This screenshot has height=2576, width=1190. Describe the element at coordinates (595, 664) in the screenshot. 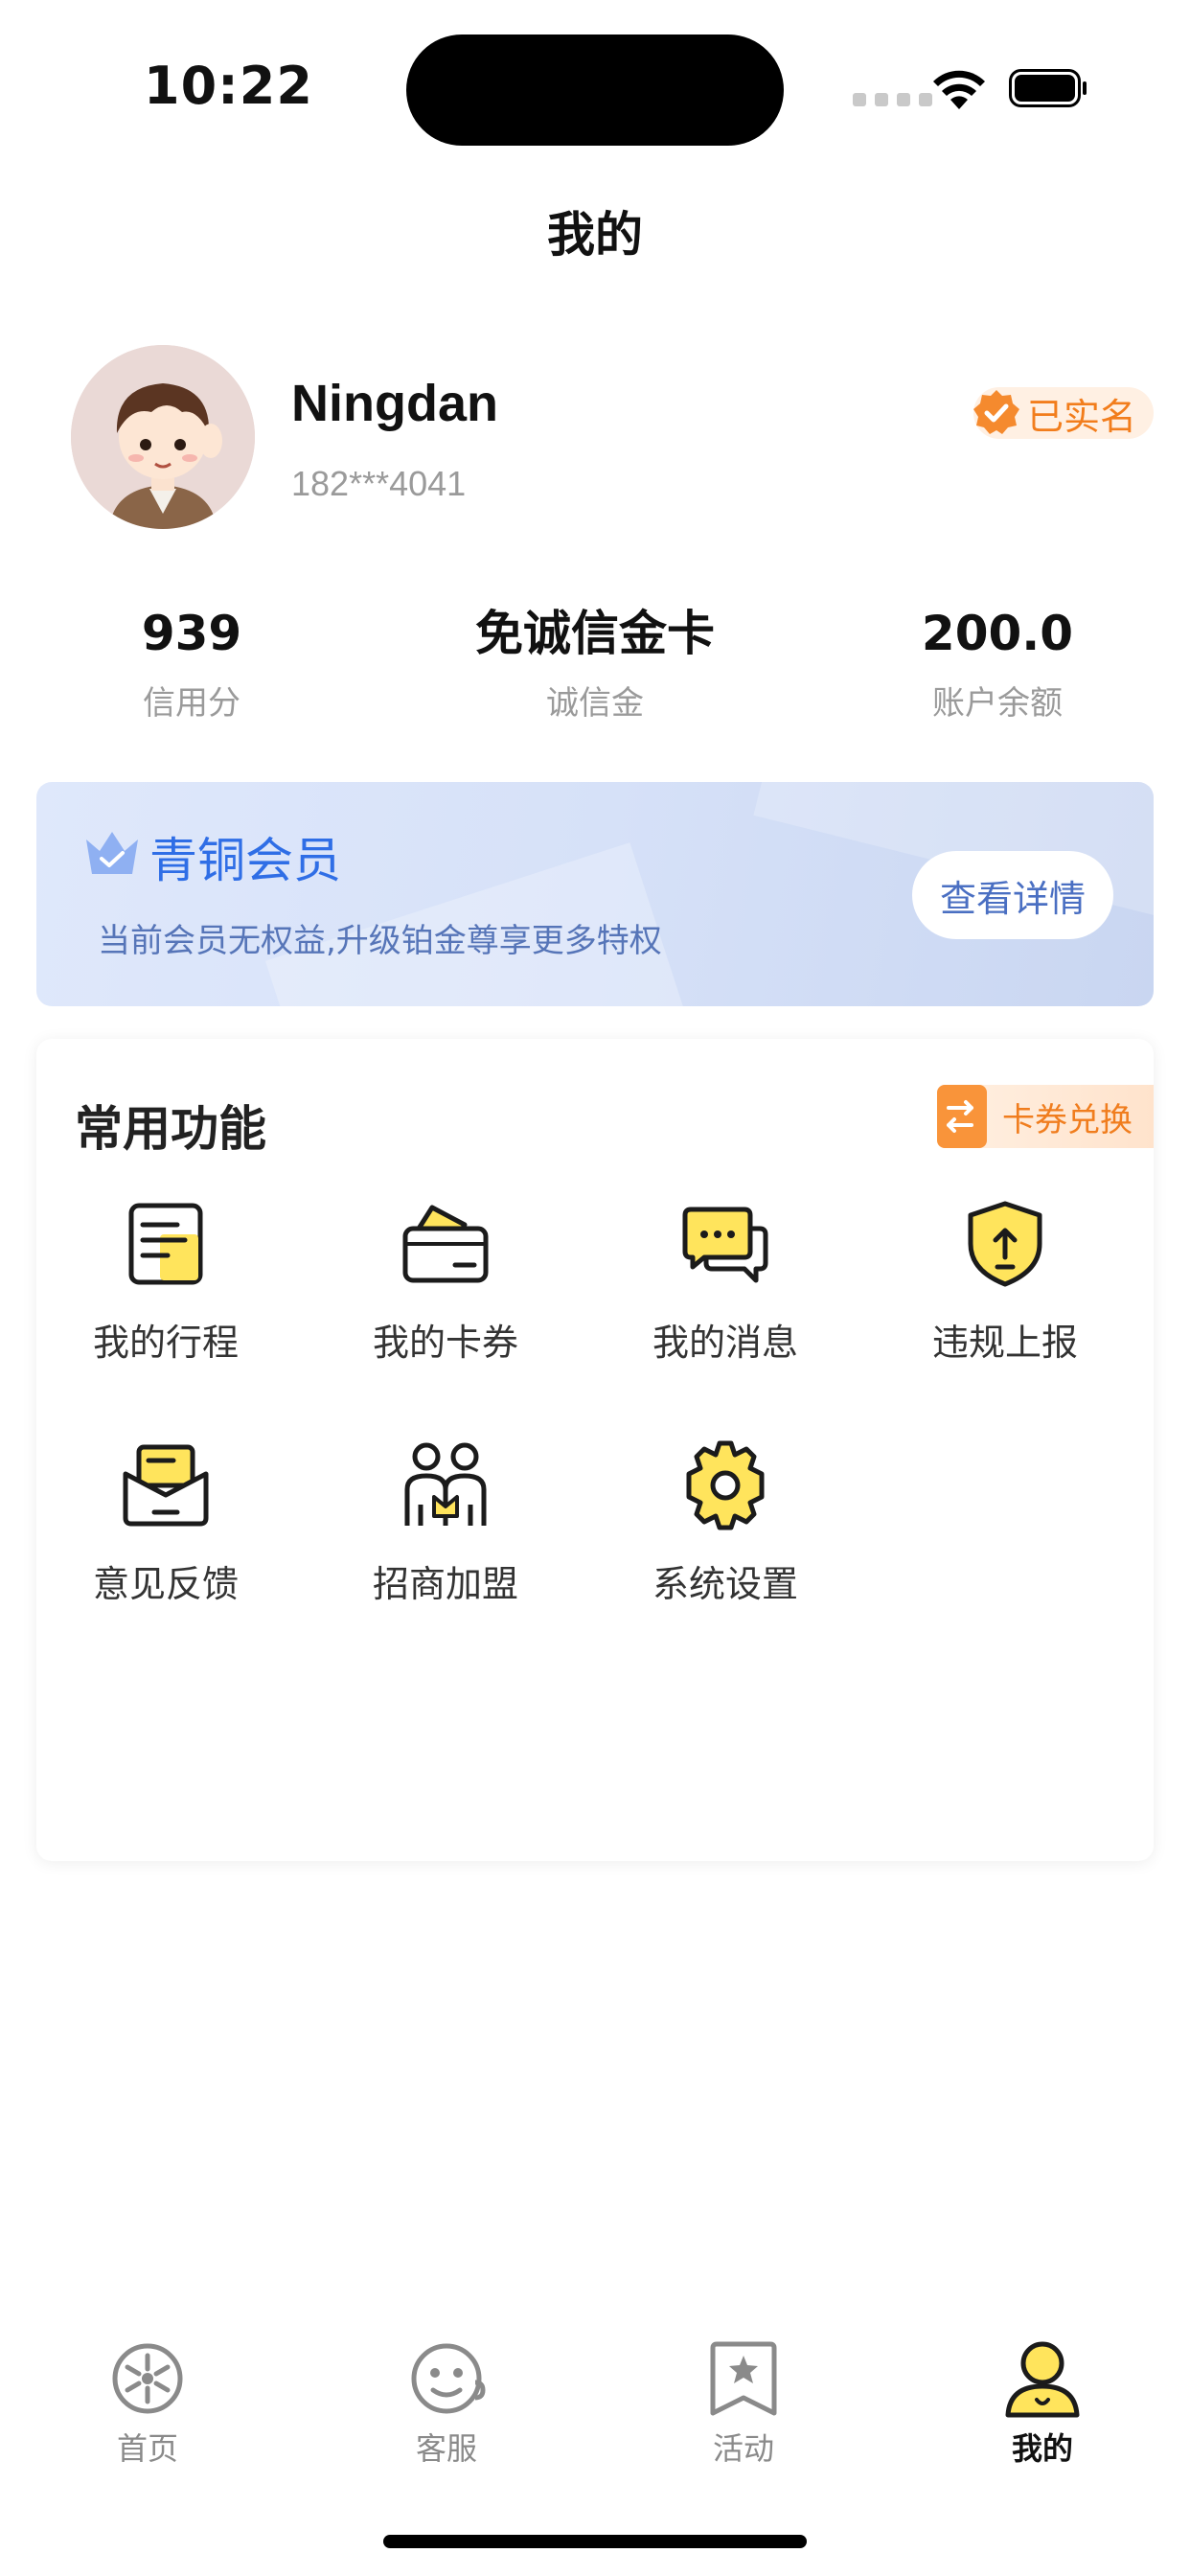

I see `stat-deposit: 免诚信金卡 诚信金` at that location.